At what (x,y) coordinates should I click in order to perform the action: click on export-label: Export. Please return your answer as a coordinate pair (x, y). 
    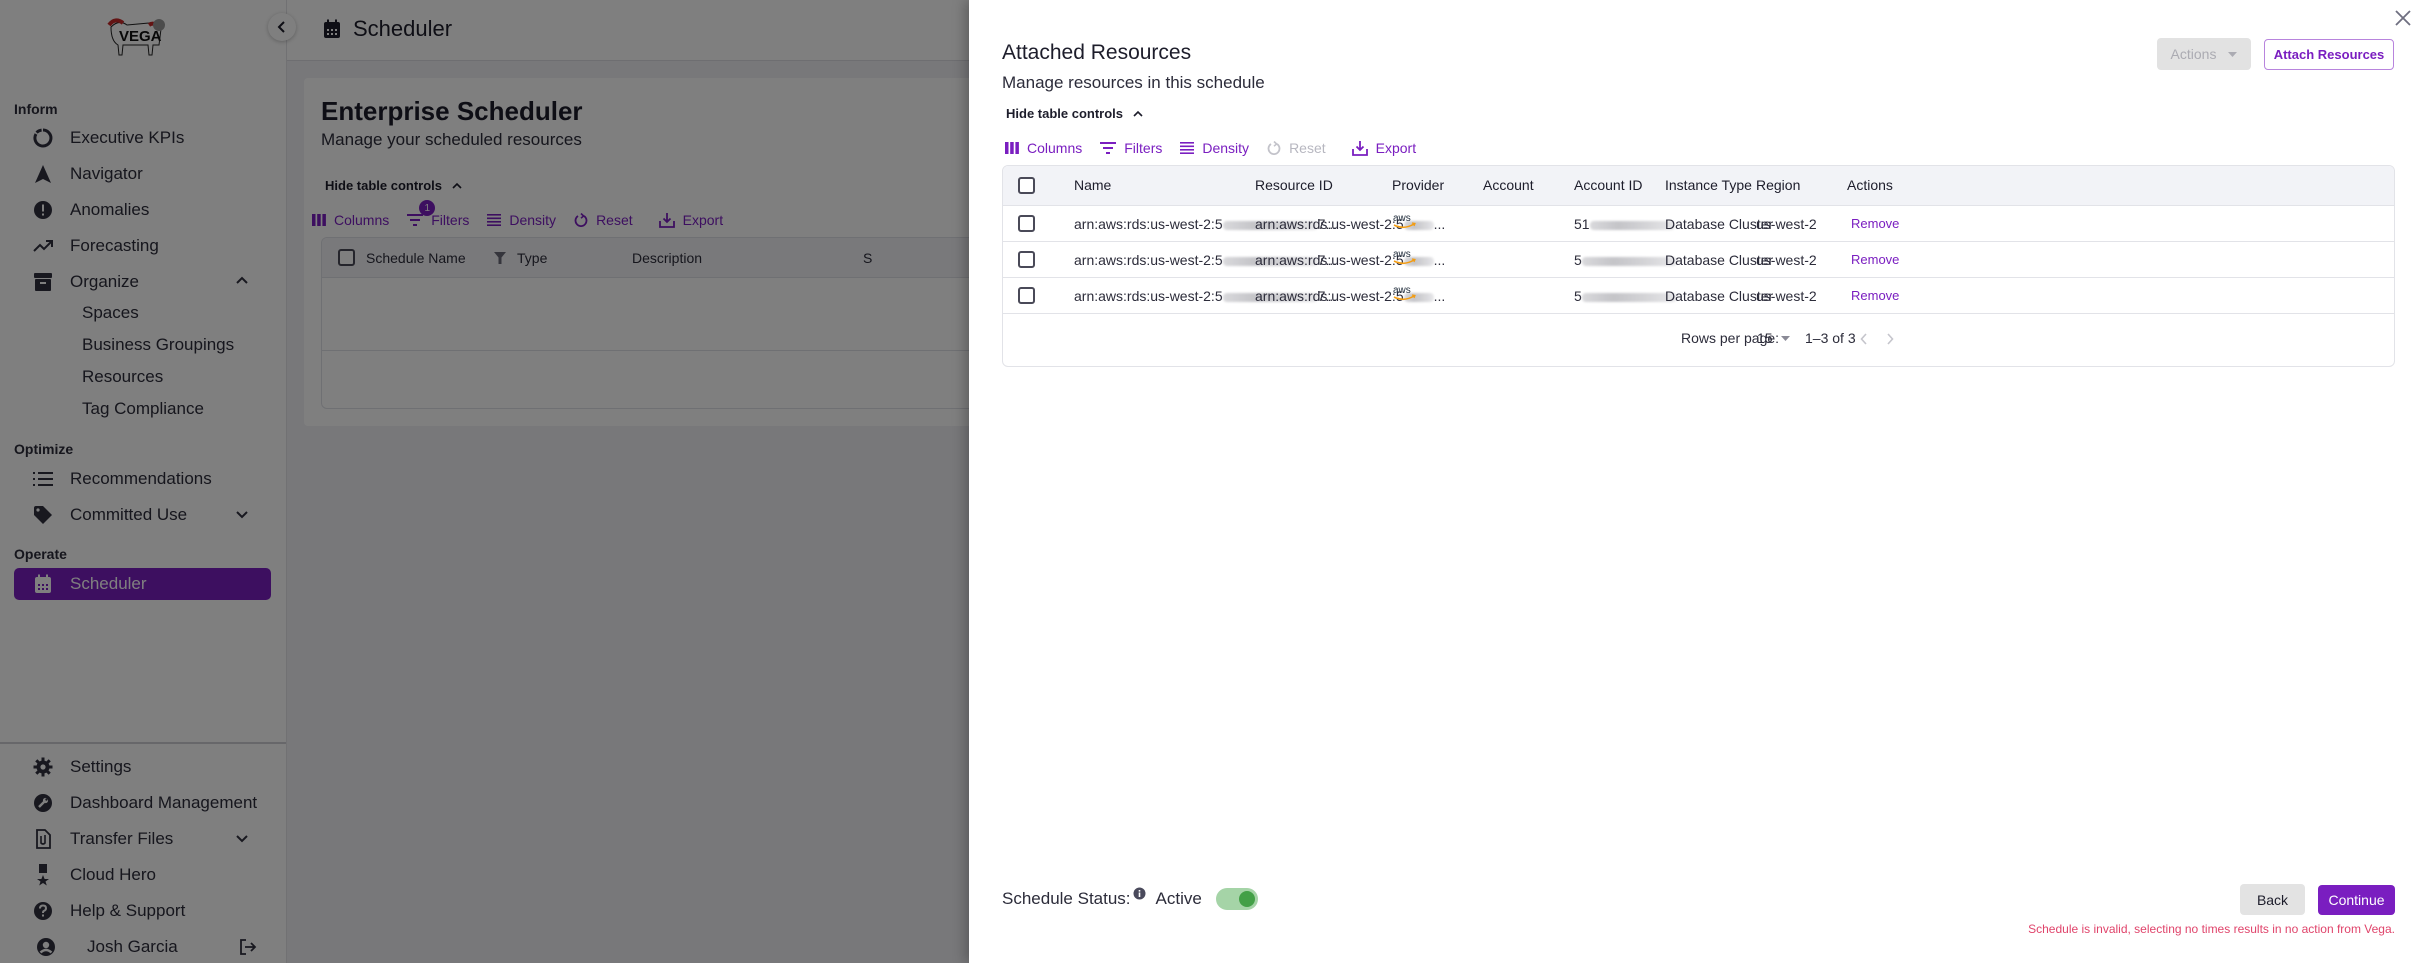
    Looking at the image, I should click on (1396, 148).